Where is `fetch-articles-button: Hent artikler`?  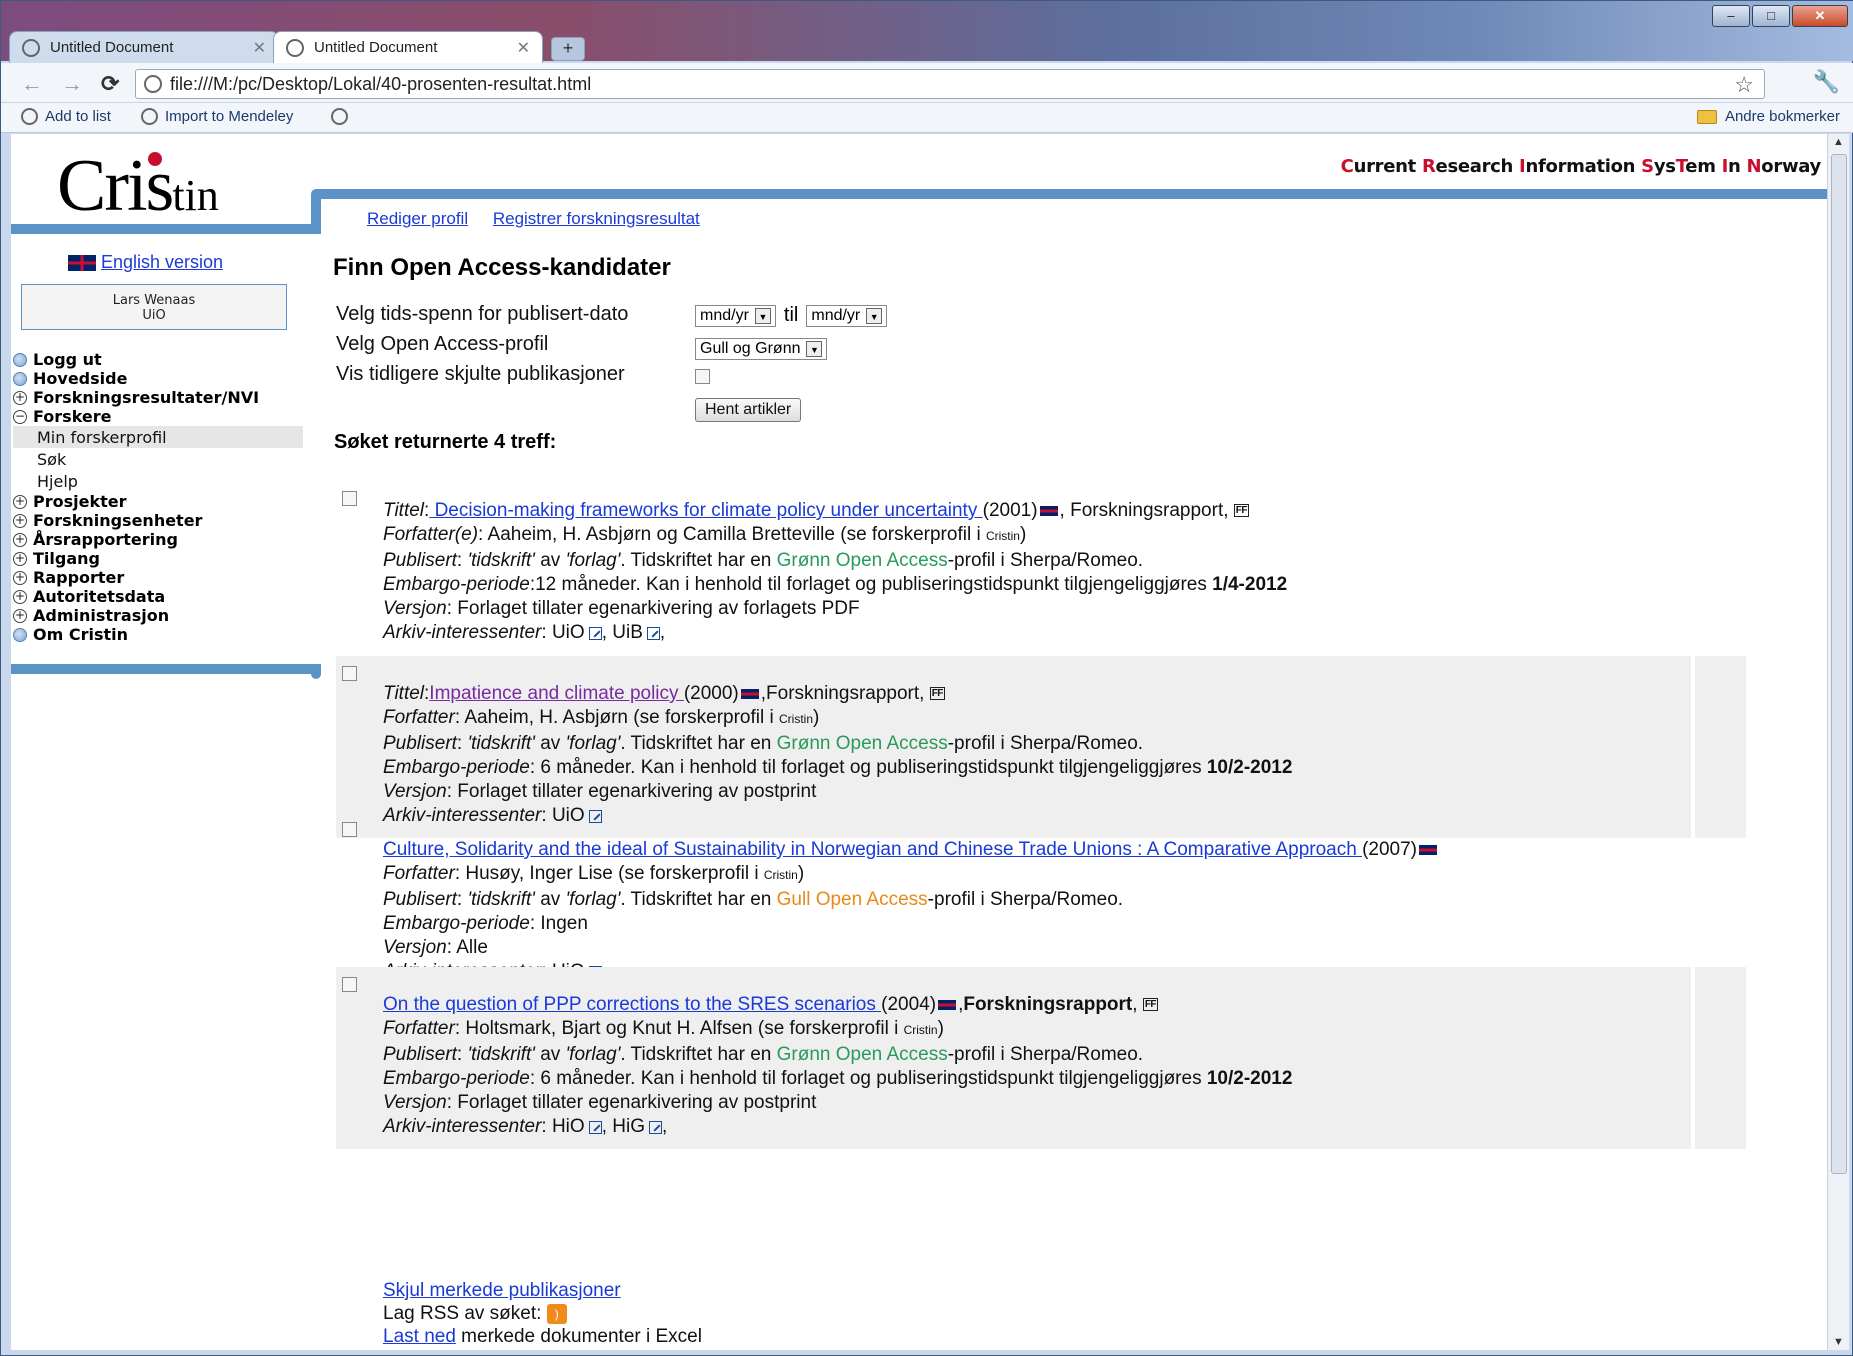
fetch-articles-button: Hent artikler is located at coordinates (748, 410).